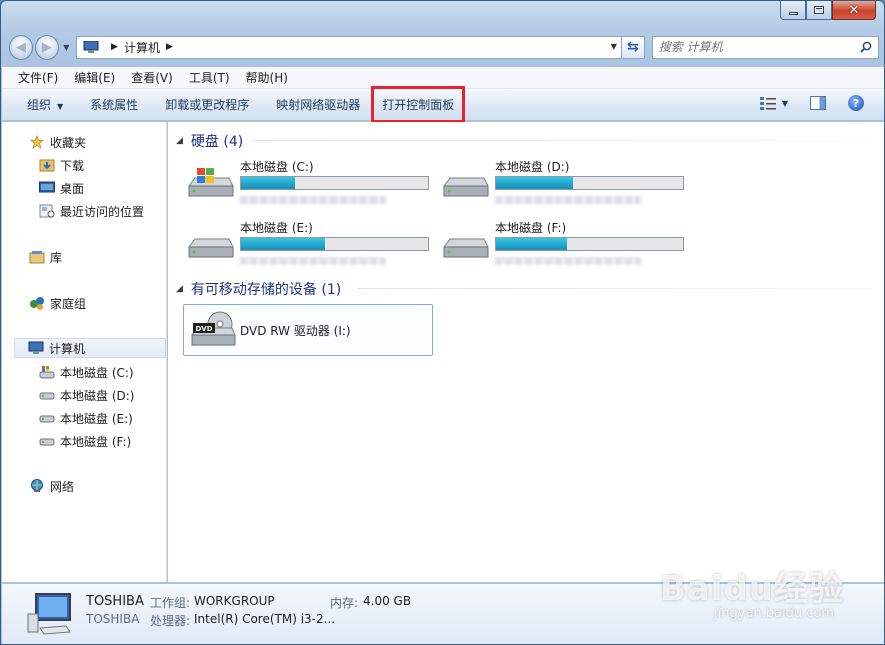  I want to click on close-icon: ✕, so click(854, 10).